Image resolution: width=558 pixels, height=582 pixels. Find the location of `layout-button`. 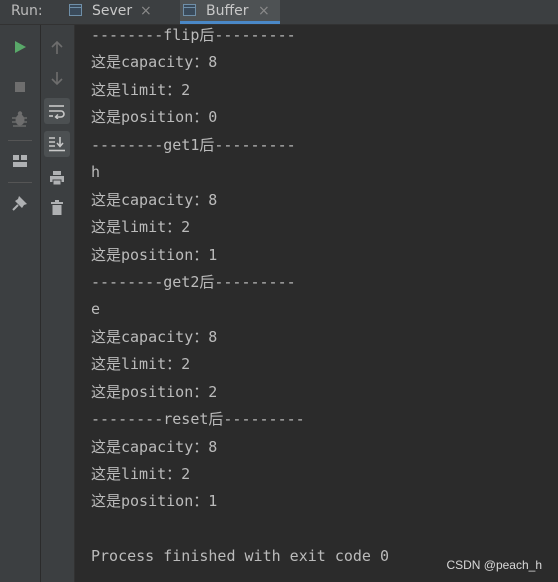

layout-button is located at coordinates (20, 161).